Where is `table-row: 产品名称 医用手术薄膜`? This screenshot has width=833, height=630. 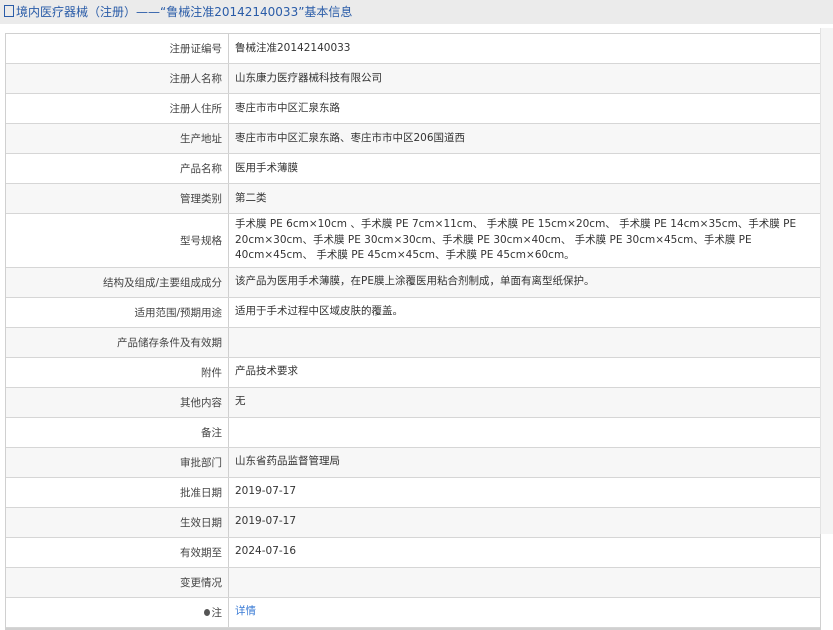 table-row: 产品名称 医用手术薄膜 is located at coordinates (413, 168).